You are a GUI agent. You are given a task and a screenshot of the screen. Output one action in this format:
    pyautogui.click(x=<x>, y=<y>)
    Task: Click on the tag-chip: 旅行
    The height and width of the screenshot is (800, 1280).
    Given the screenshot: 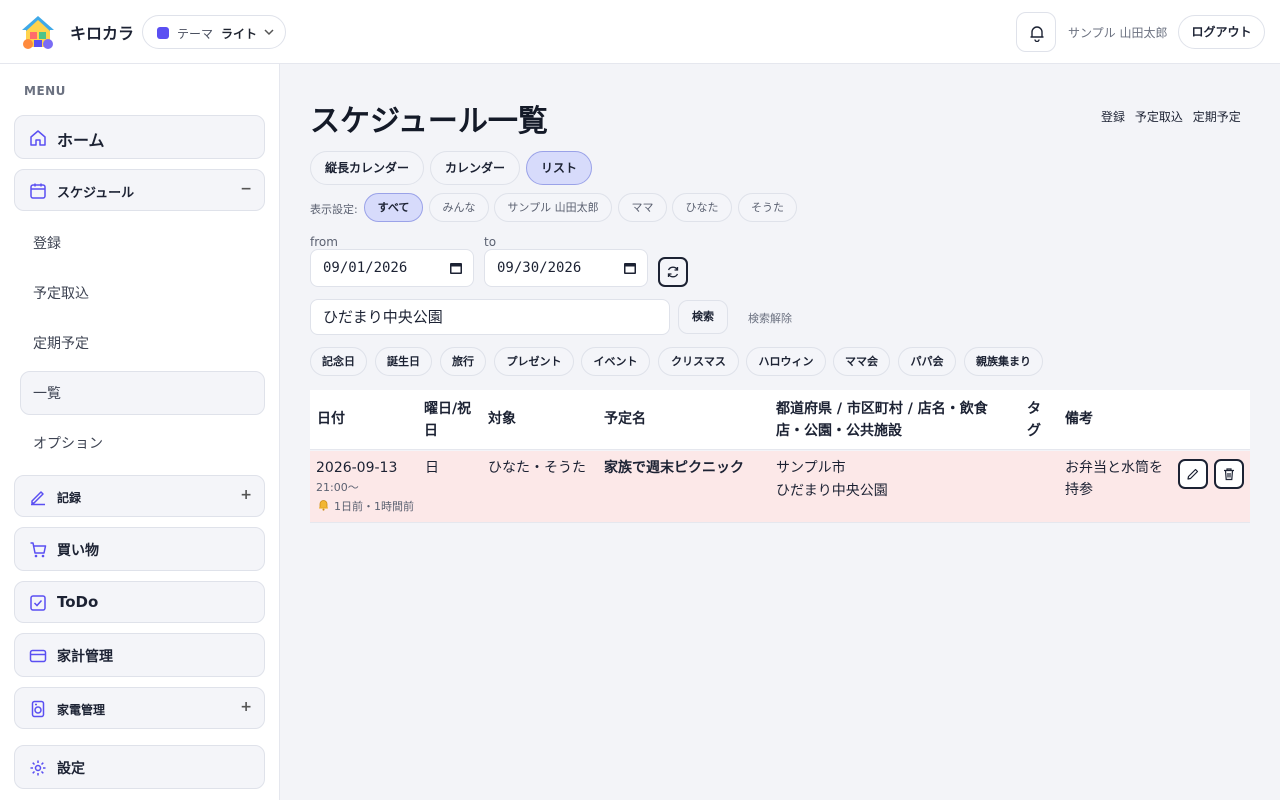 What is the action you would take?
    pyautogui.click(x=463, y=361)
    